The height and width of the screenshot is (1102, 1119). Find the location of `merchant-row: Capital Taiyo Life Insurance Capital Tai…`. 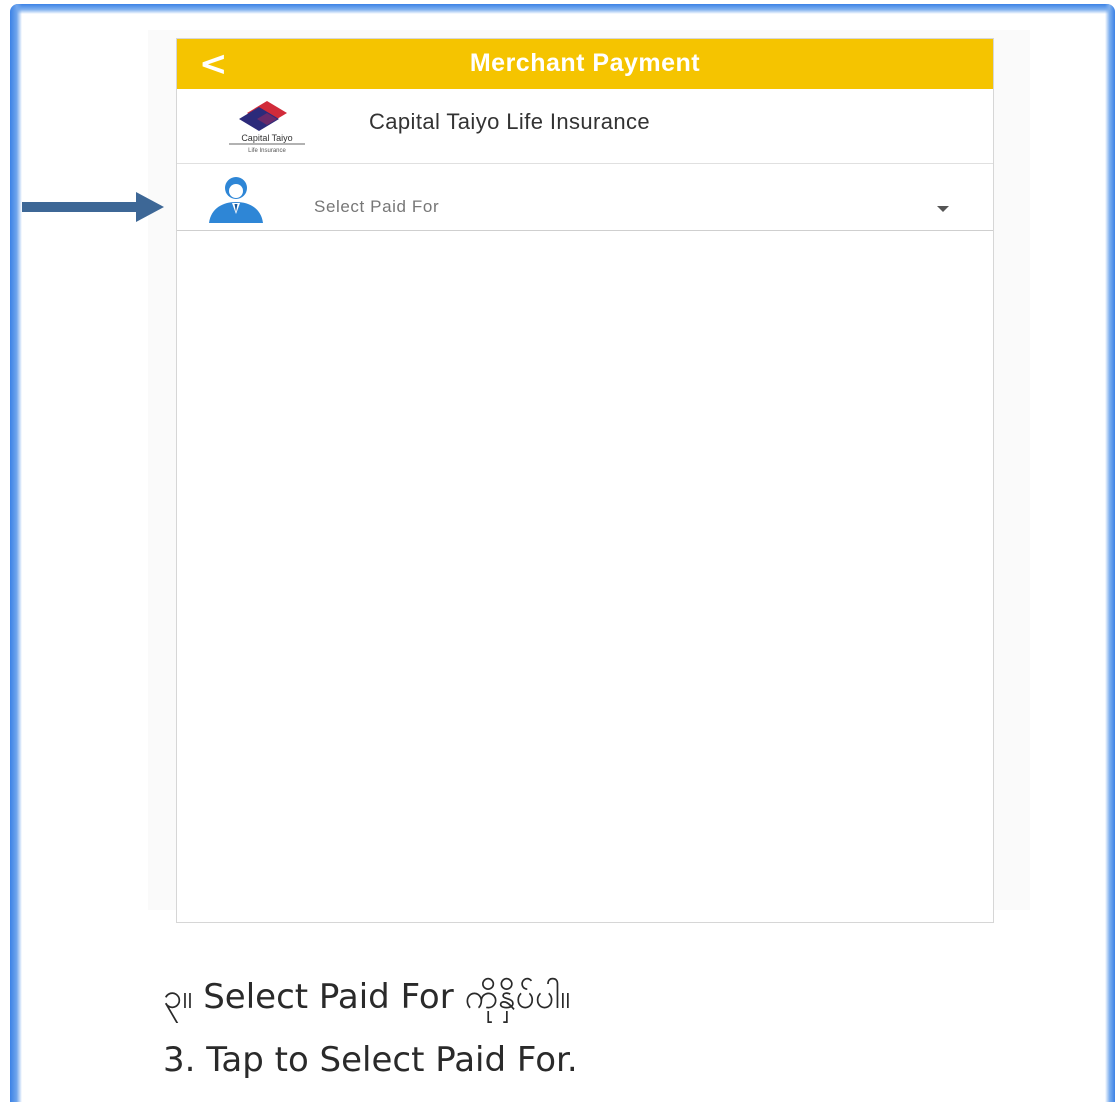

merchant-row: Capital Taiyo Life Insurance Capital Tai… is located at coordinates (585, 126).